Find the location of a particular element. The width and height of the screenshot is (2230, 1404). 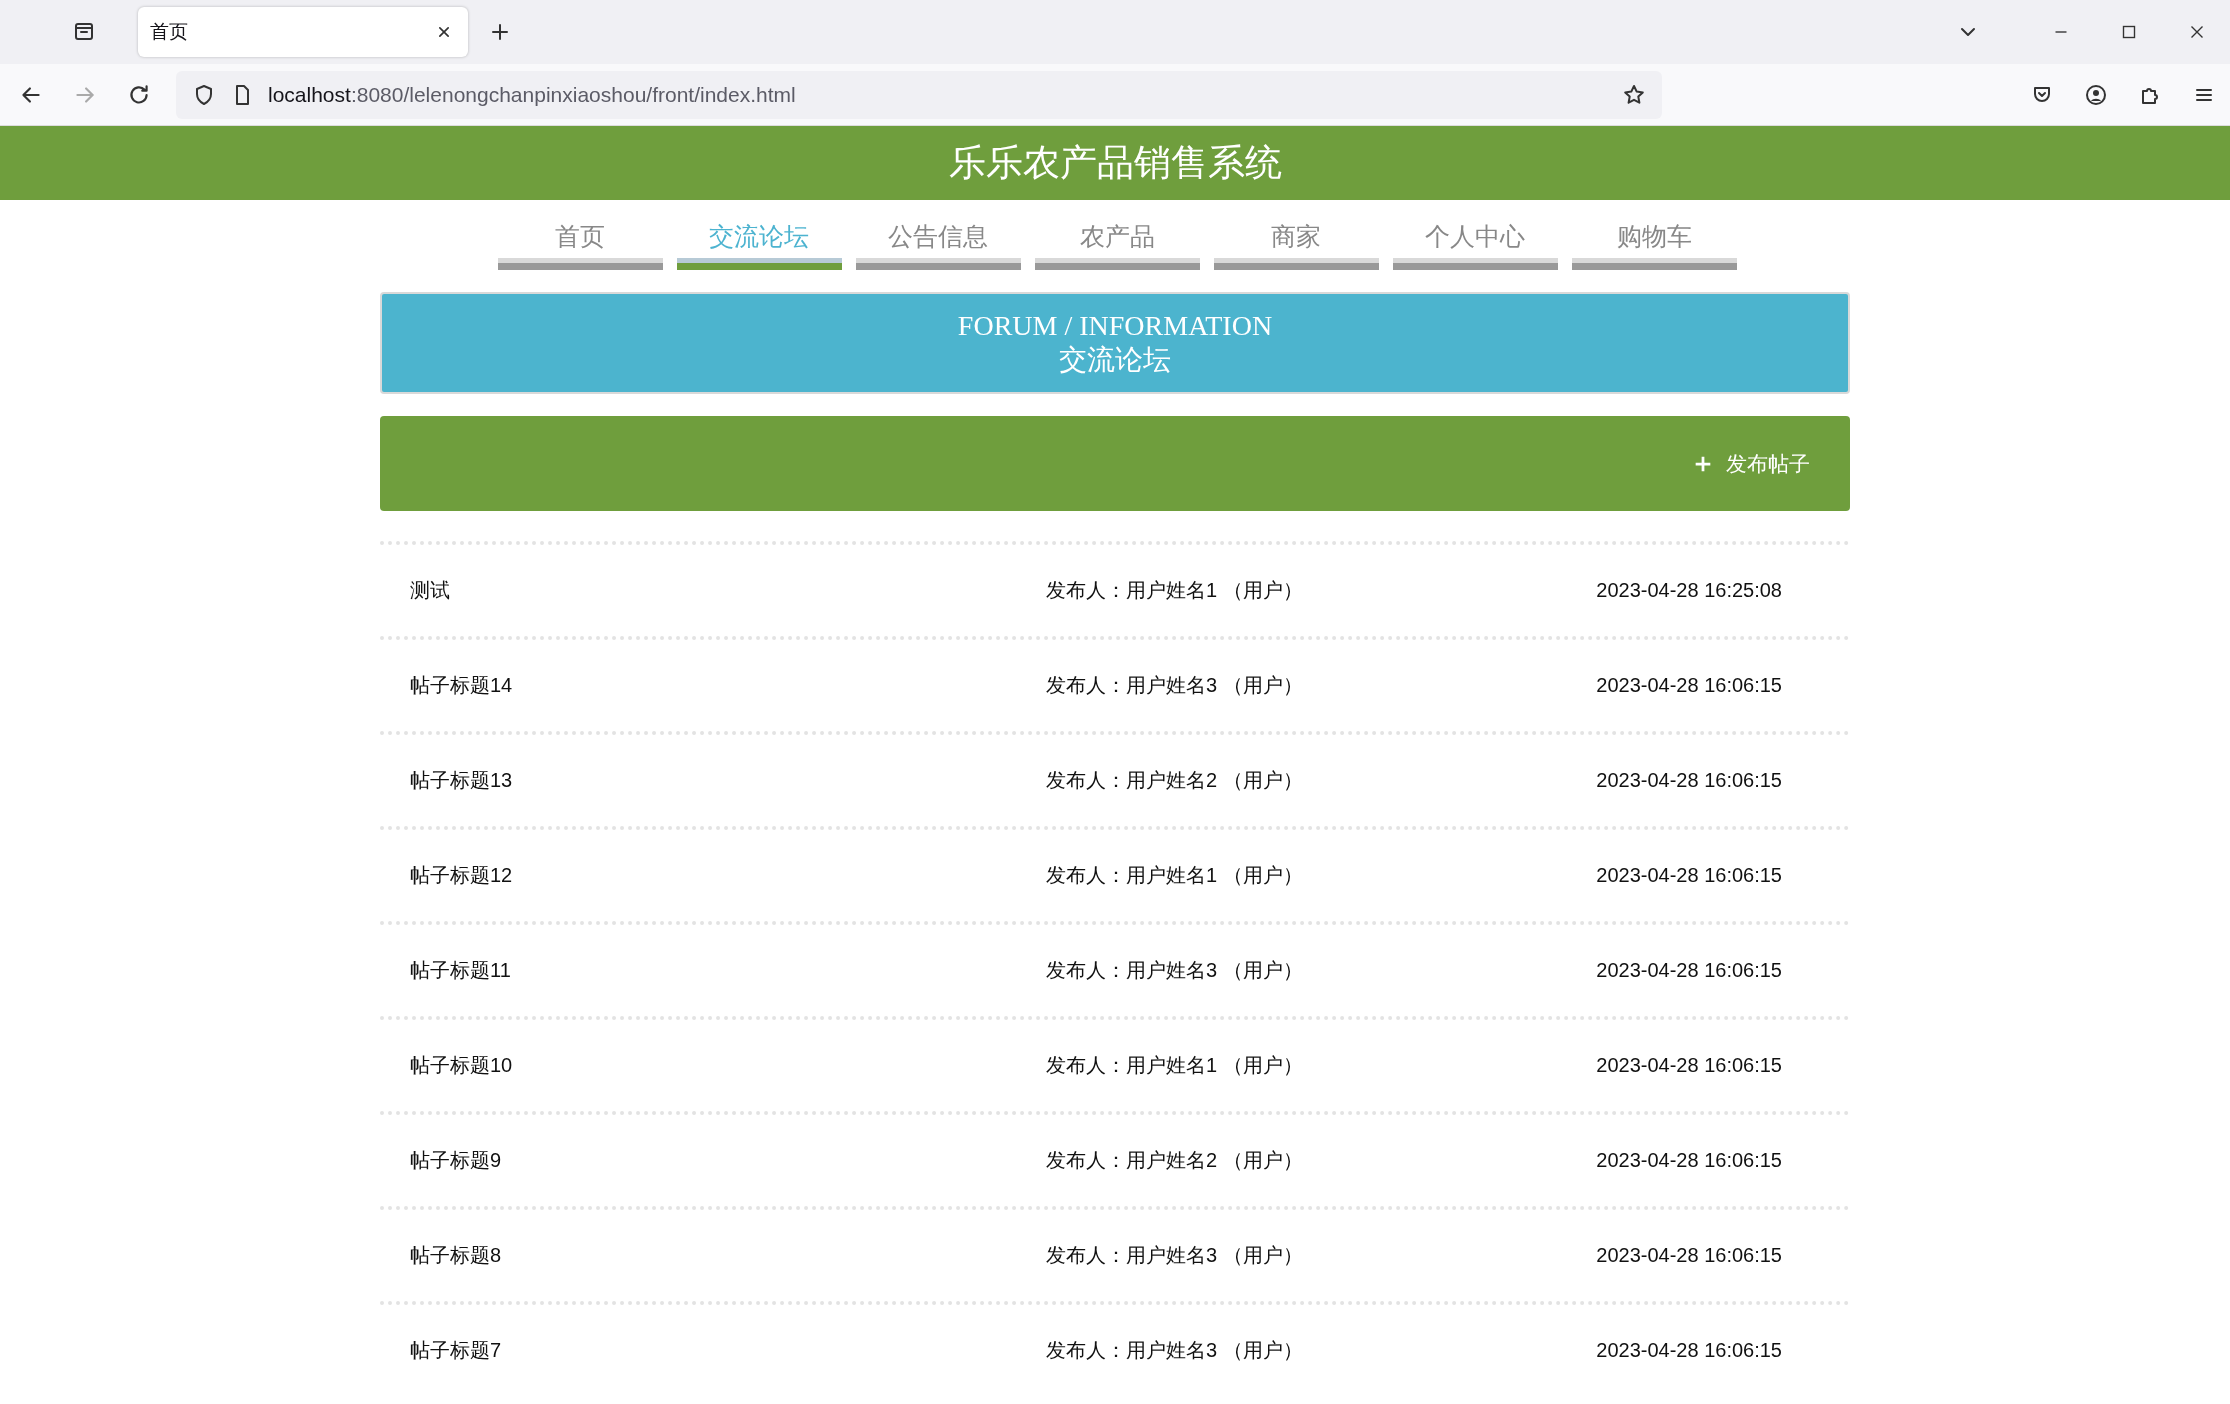

star-icon is located at coordinates (1634, 94).